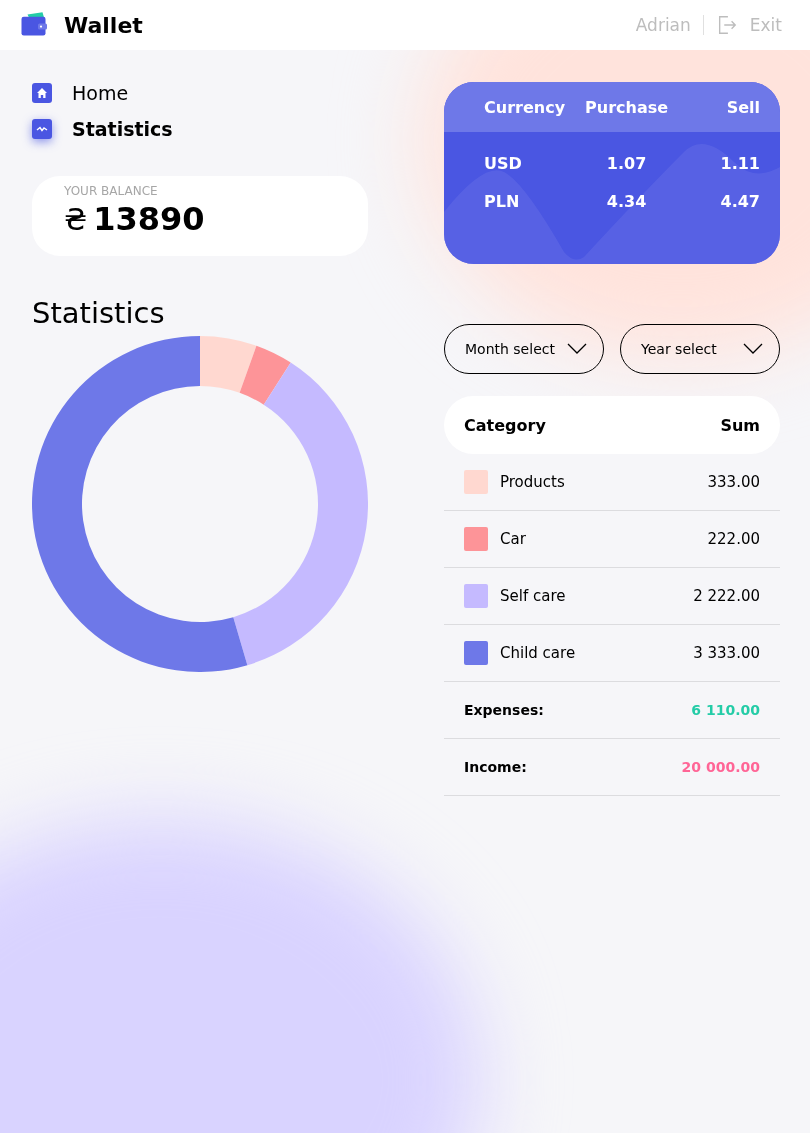 This screenshot has height=1133, width=810. I want to click on sum-value: 3 333.00, so click(726, 653).